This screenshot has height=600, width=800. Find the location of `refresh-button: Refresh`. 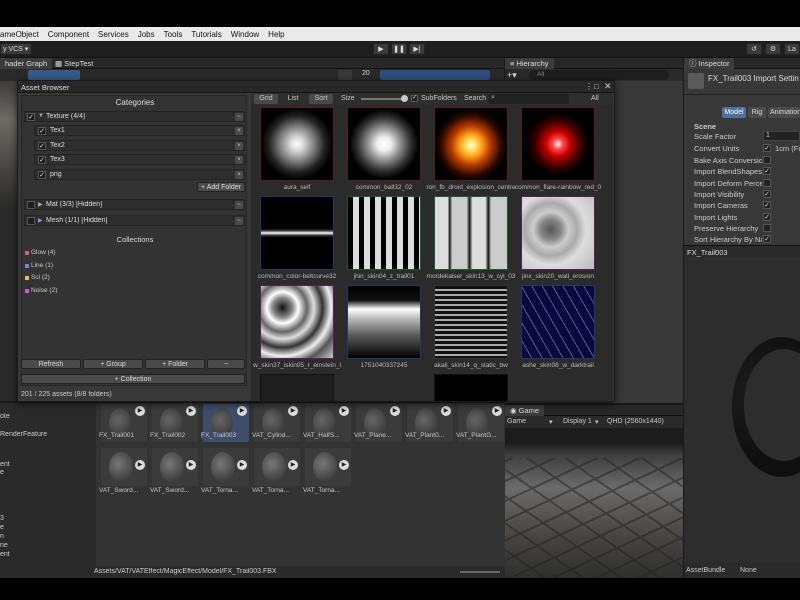

refresh-button: Refresh is located at coordinates (51, 364).